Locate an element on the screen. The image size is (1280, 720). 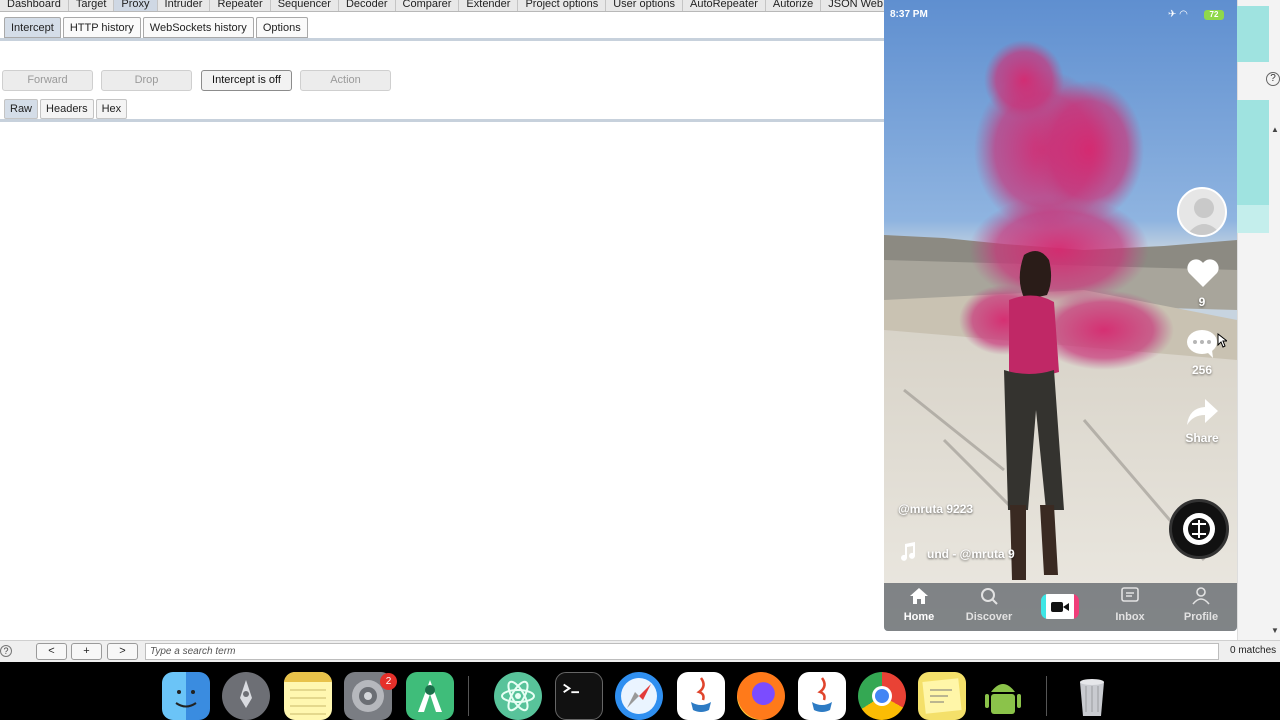
sound-title: und - @mruta 9 is located at coordinates (971, 554).